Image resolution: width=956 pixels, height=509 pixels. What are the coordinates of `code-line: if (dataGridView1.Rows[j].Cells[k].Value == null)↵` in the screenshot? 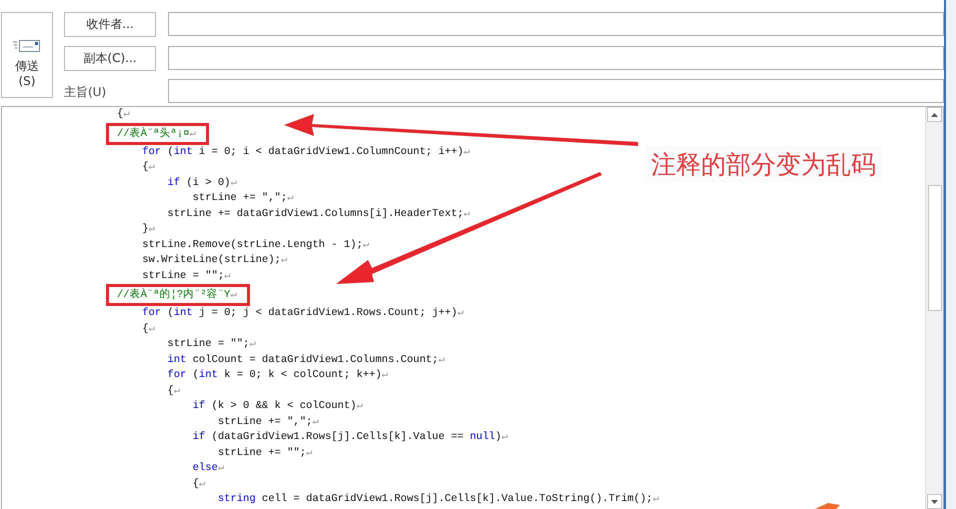 It's located at (350, 437).